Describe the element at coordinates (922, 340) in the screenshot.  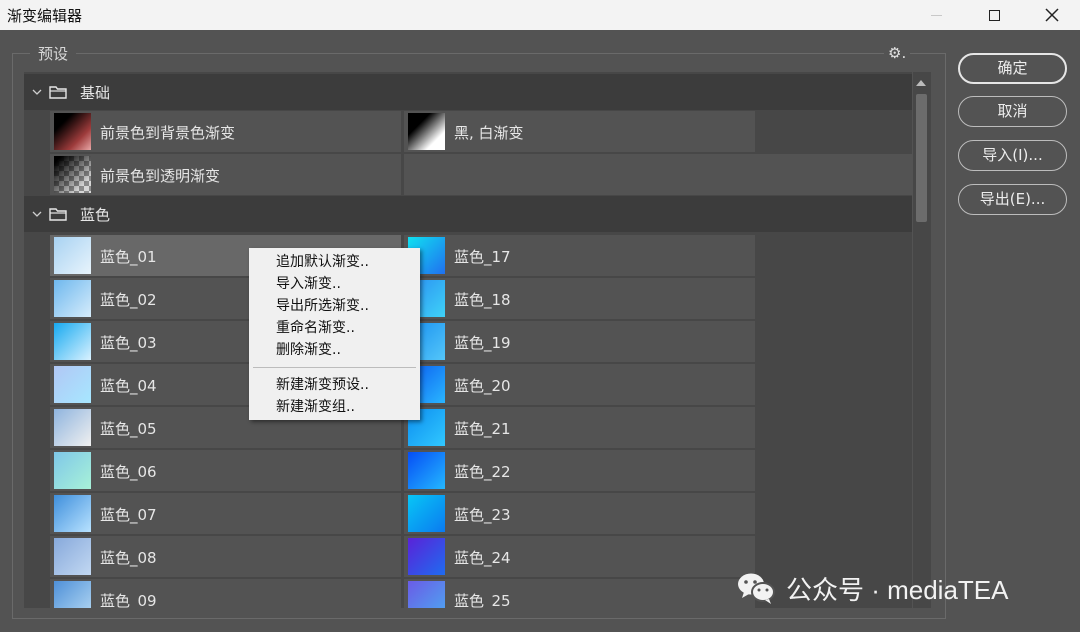
I see `scrollbar` at that location.